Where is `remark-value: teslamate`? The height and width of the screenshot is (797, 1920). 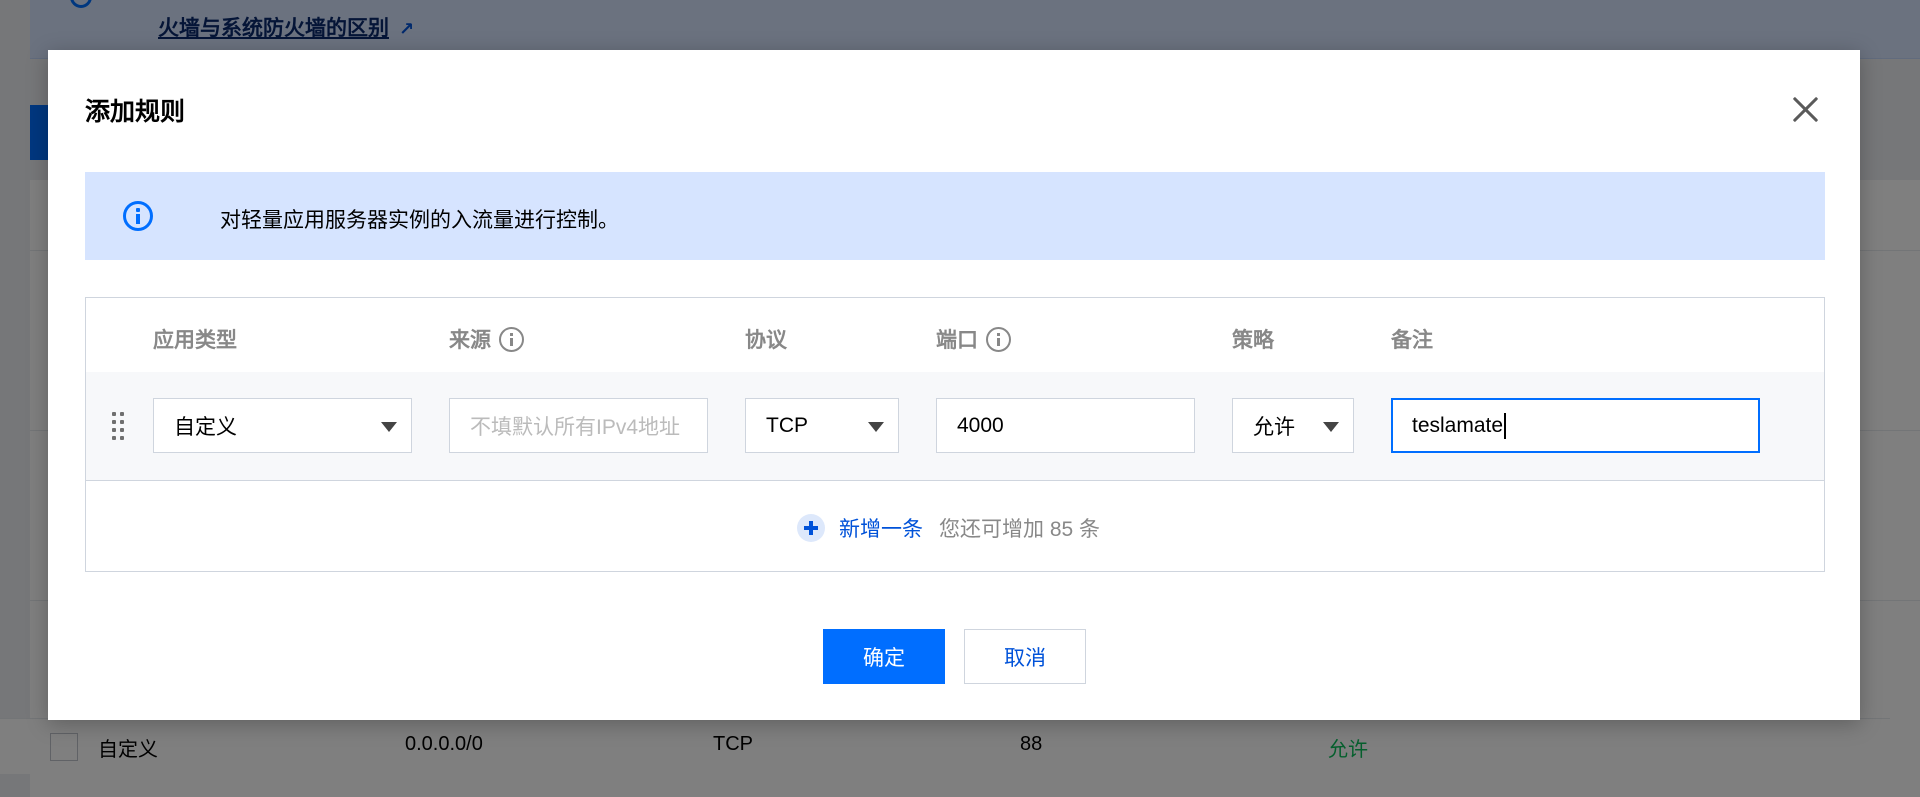 remark-value: teslamate is located at coordinates (1458, 425).